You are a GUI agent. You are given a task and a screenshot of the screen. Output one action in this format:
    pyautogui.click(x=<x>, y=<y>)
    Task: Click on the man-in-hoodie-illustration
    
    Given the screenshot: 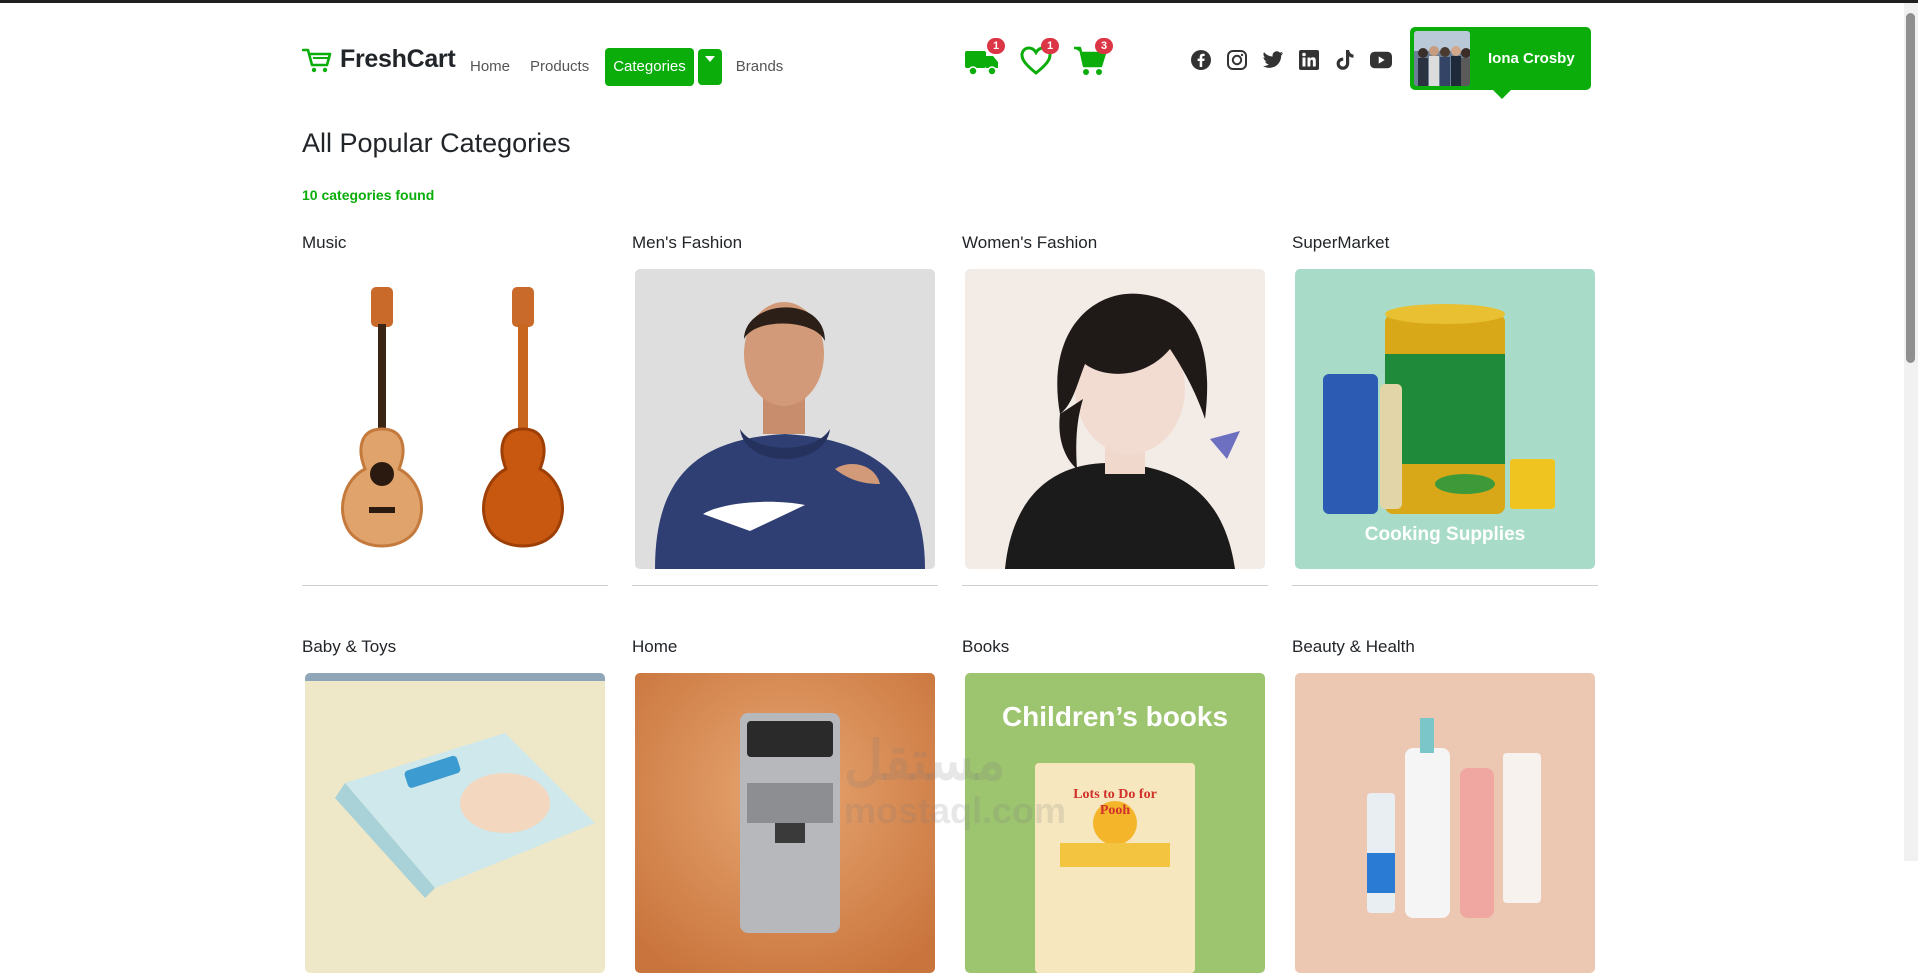 What is the action you would take?
    pyautogui.click(x=785, y=419)
    